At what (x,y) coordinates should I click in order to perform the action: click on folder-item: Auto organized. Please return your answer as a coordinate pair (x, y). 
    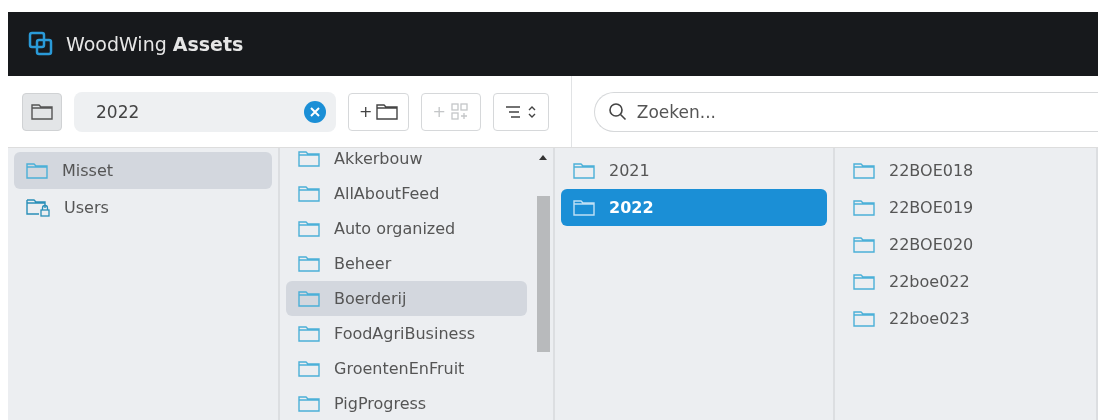
    Looking at the image, I should click on (406, 228).